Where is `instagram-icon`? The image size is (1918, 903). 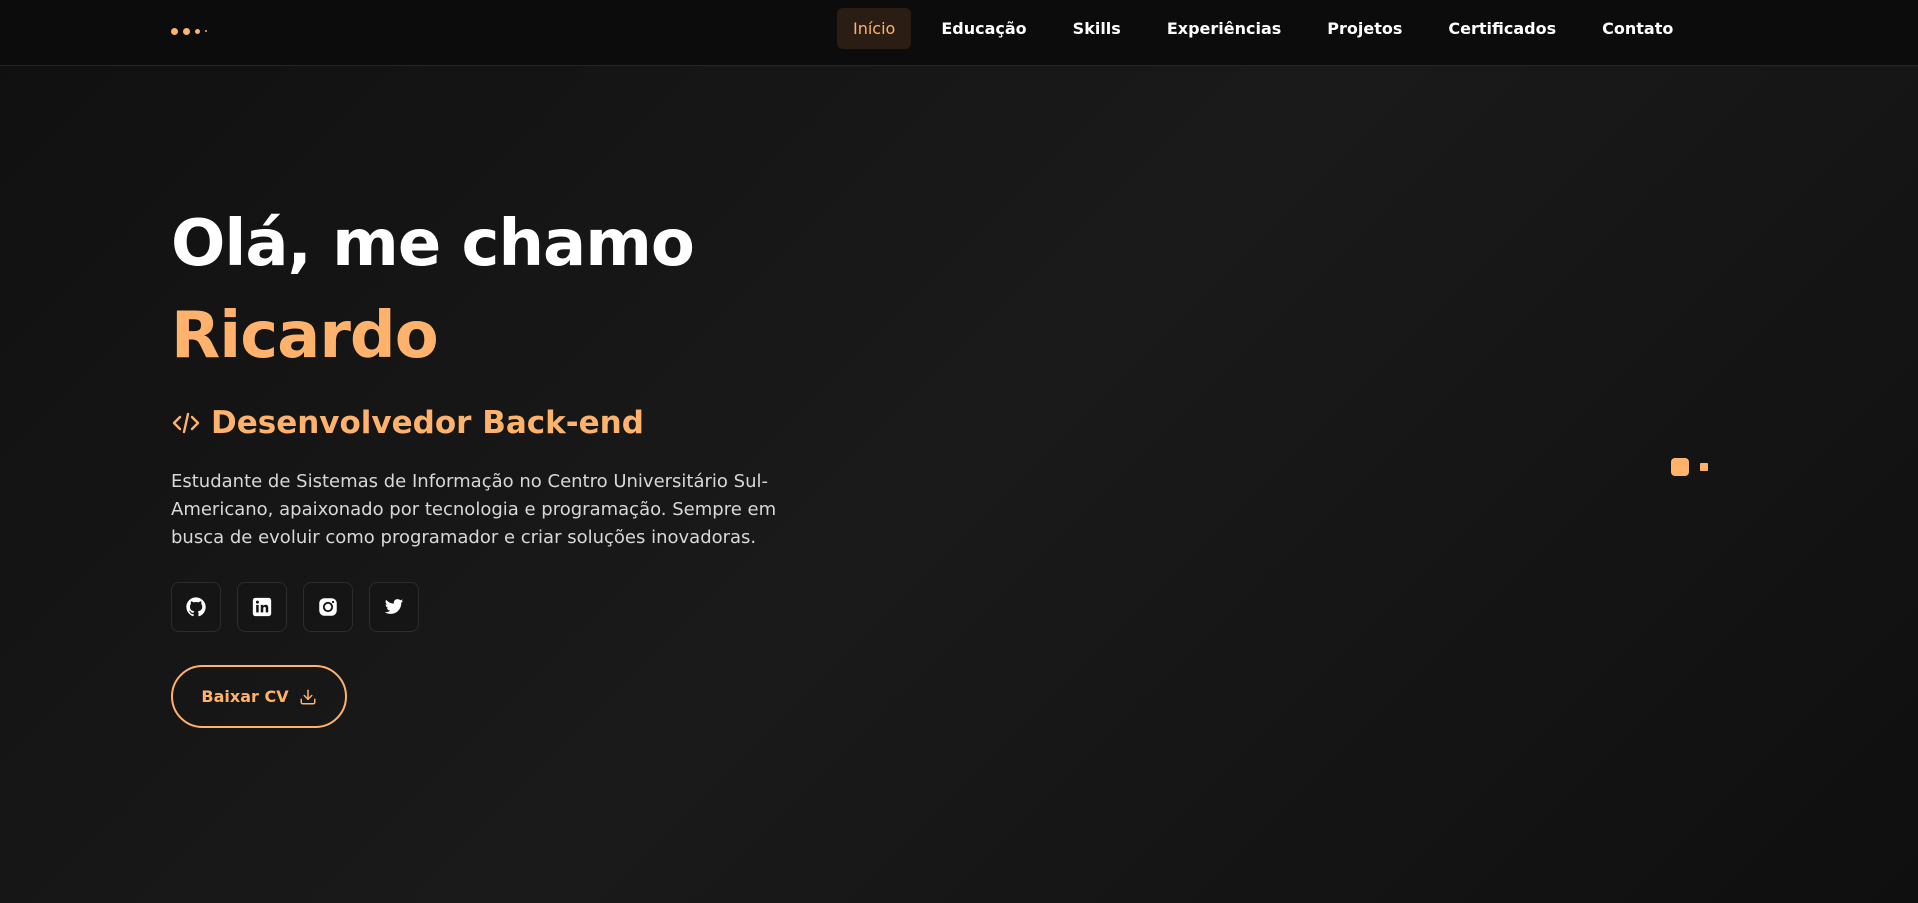
instagram-icon is located at coordinates (328, 607).